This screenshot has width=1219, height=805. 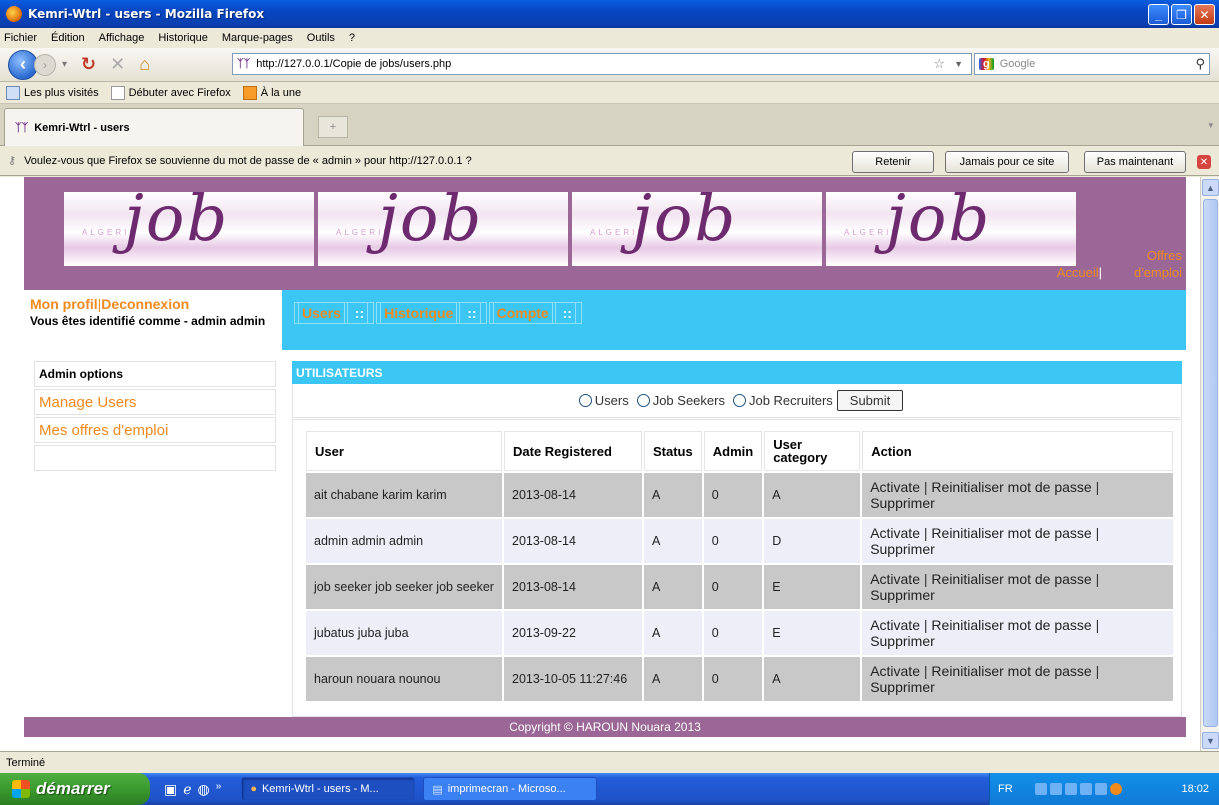 I want to click on page-icon, so click(x=117, y=92).